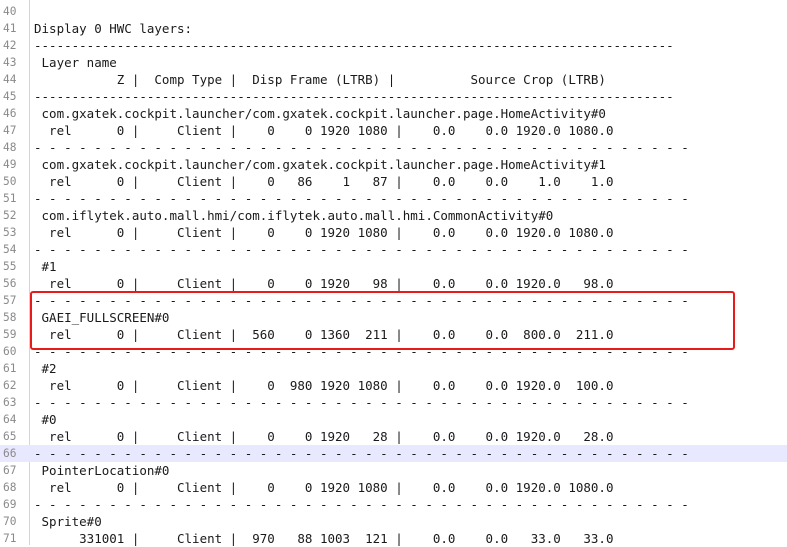 This screenshot has width=787, height=547. Describe the element at coordinates (393, 28) in the screenshot. I see `code-line: 41 Display 0 HWC layers:` at that location.